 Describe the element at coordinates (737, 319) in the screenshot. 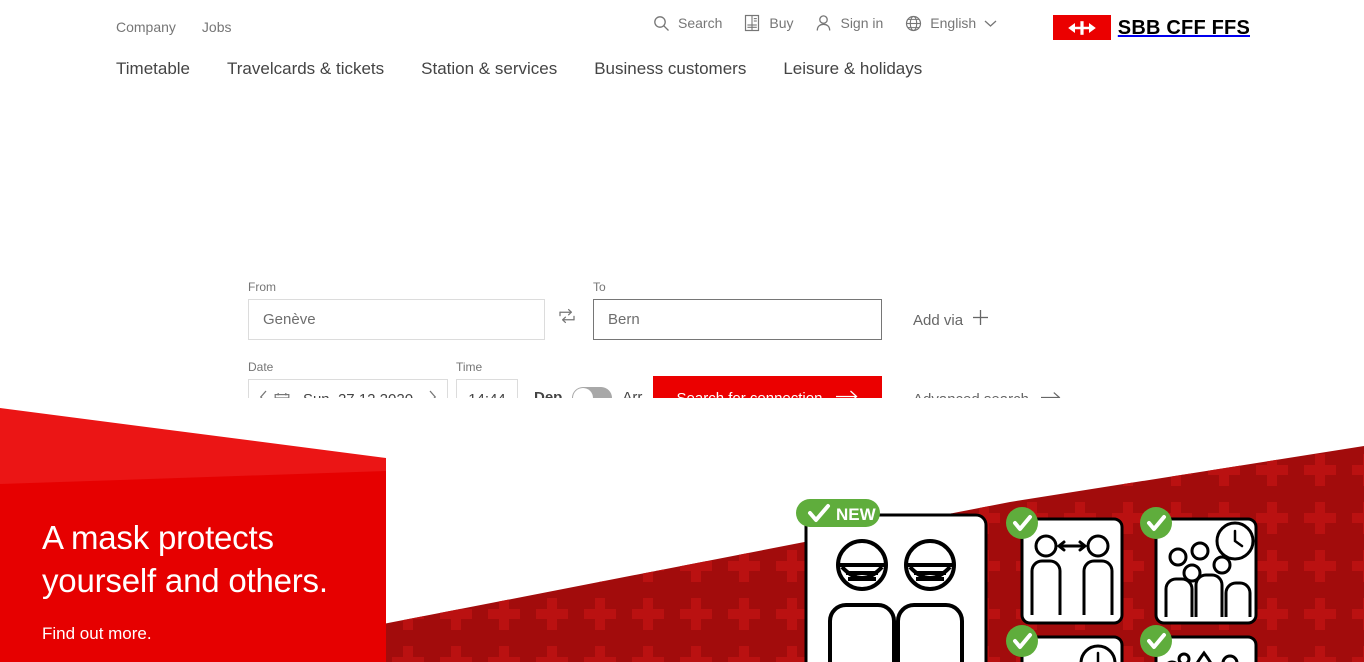

I see `to-input: Bern` at that location.